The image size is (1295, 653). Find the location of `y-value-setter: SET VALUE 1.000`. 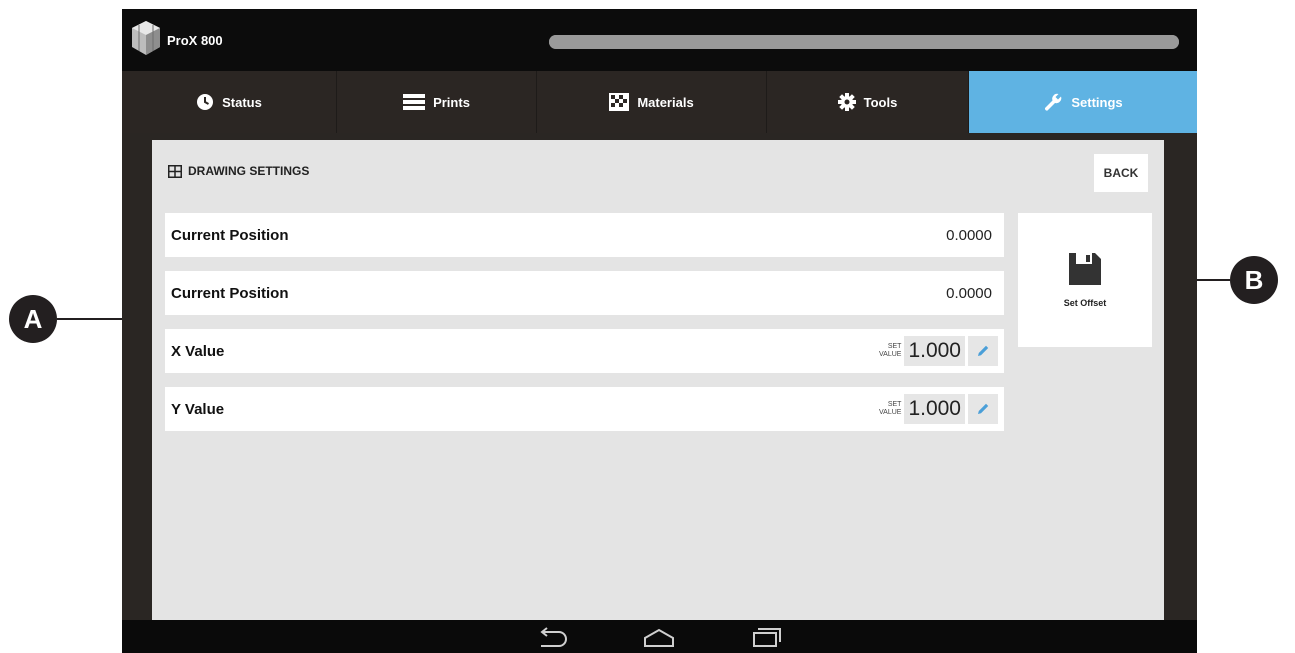

y-value-setter: SET VALUE 1.000 is located at coordinates (938, 409).